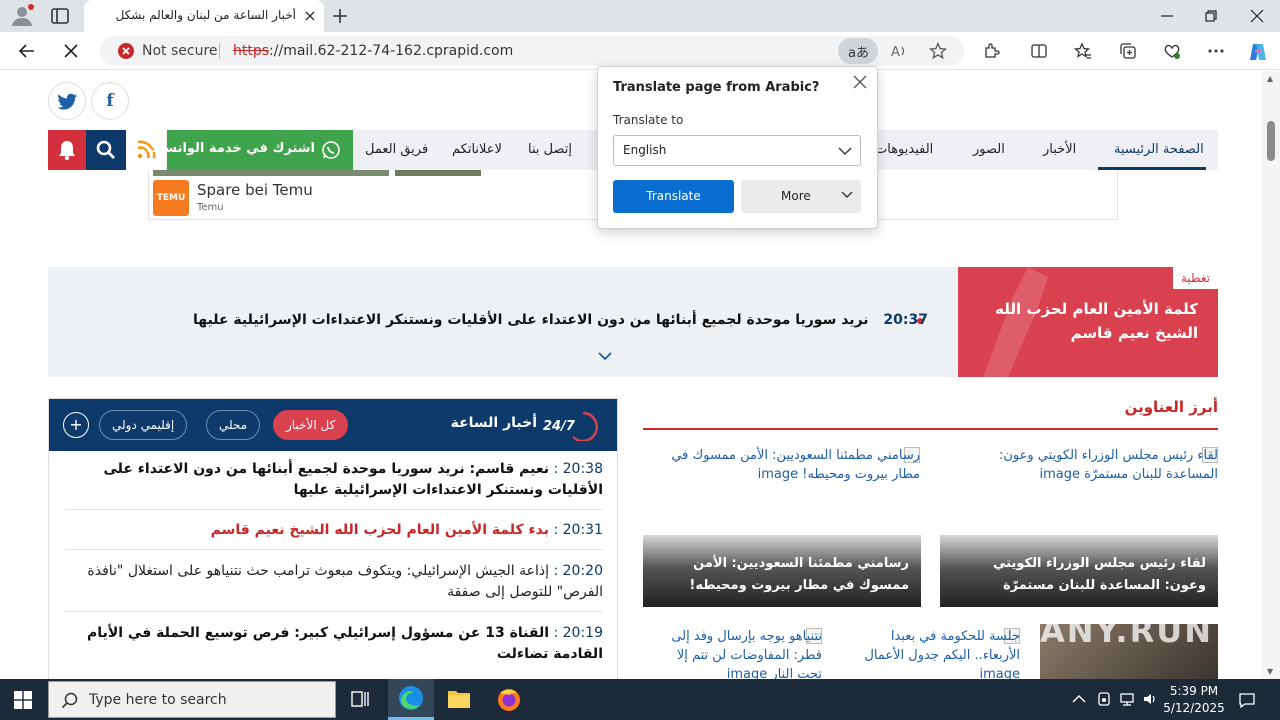 The image size is (1280, 720). I want to click on whatsapp-label: اشترك في خدمة الواتساب, so click(230, 148).